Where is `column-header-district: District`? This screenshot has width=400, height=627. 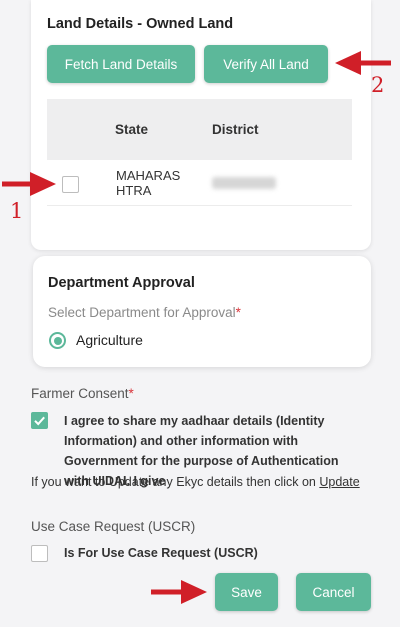
column-header-district: District is located at coordinates (235, 129).